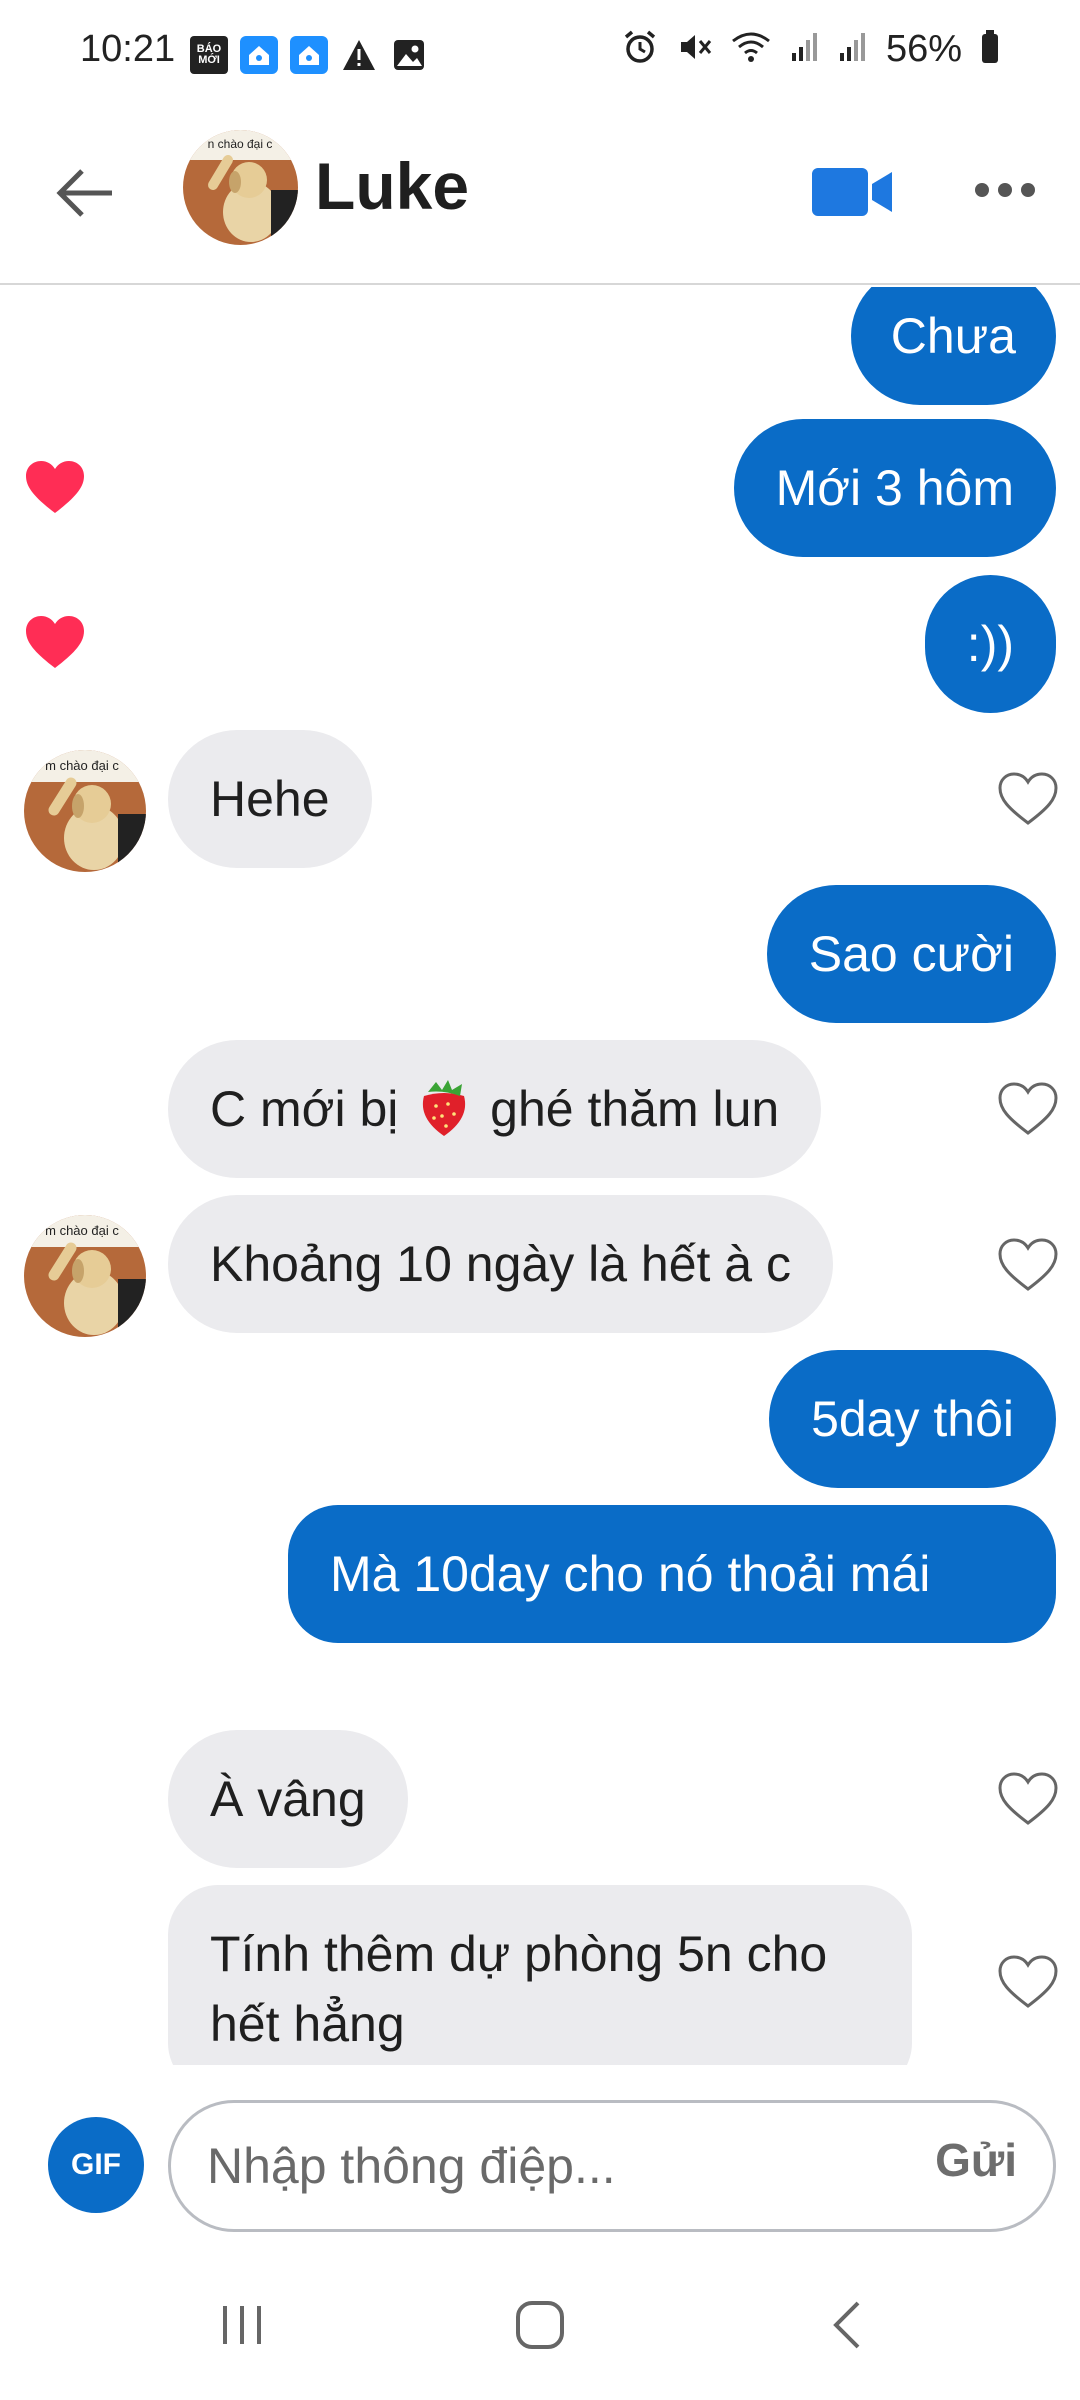 The height and width of the screenshot is (2400, 1080). I want to click on status-bar: 10:21 BÁO MỚI 56%, so click(540, 55).